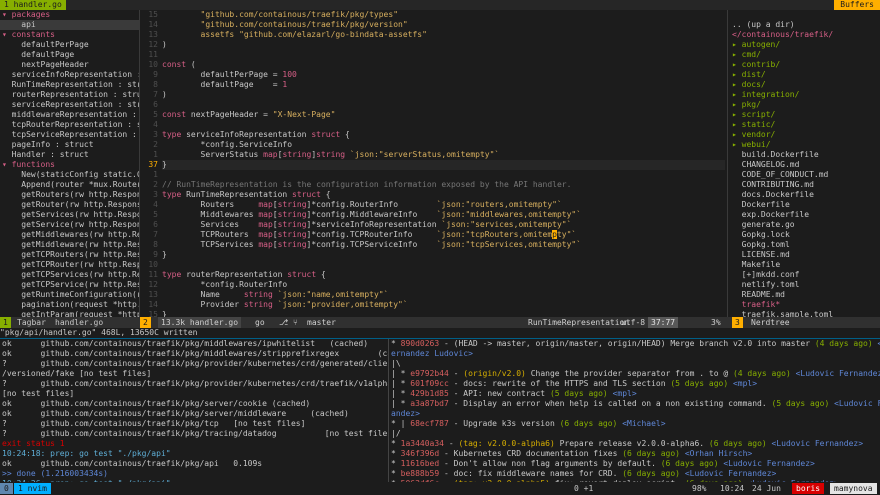 The image size is (880, 495). Describe the element at coordinates (443, 275) in the screenshot. I see `code-line: type routerRepresentation struct {` at that location.